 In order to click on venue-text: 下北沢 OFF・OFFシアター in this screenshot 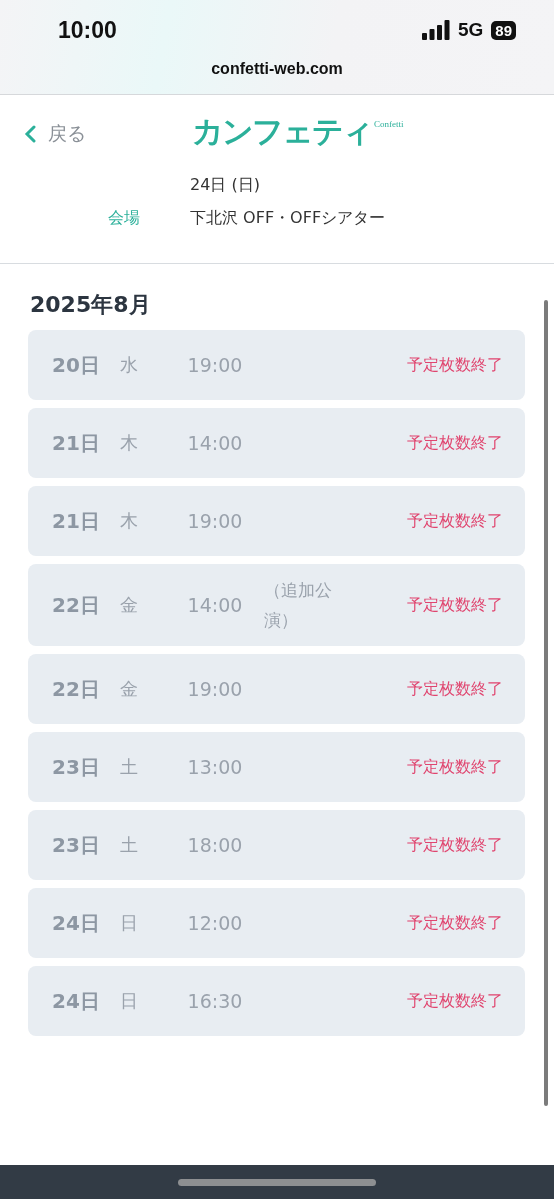, I will do `click(288, 218)`.